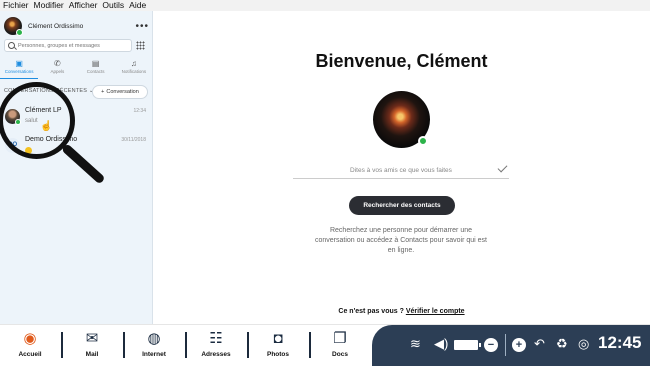 The width and height of the screenshot is (650, 366). Describe the element at coordinates (216, 354) in the screenshot. I see `taskbar-label: Adresses` at that location.